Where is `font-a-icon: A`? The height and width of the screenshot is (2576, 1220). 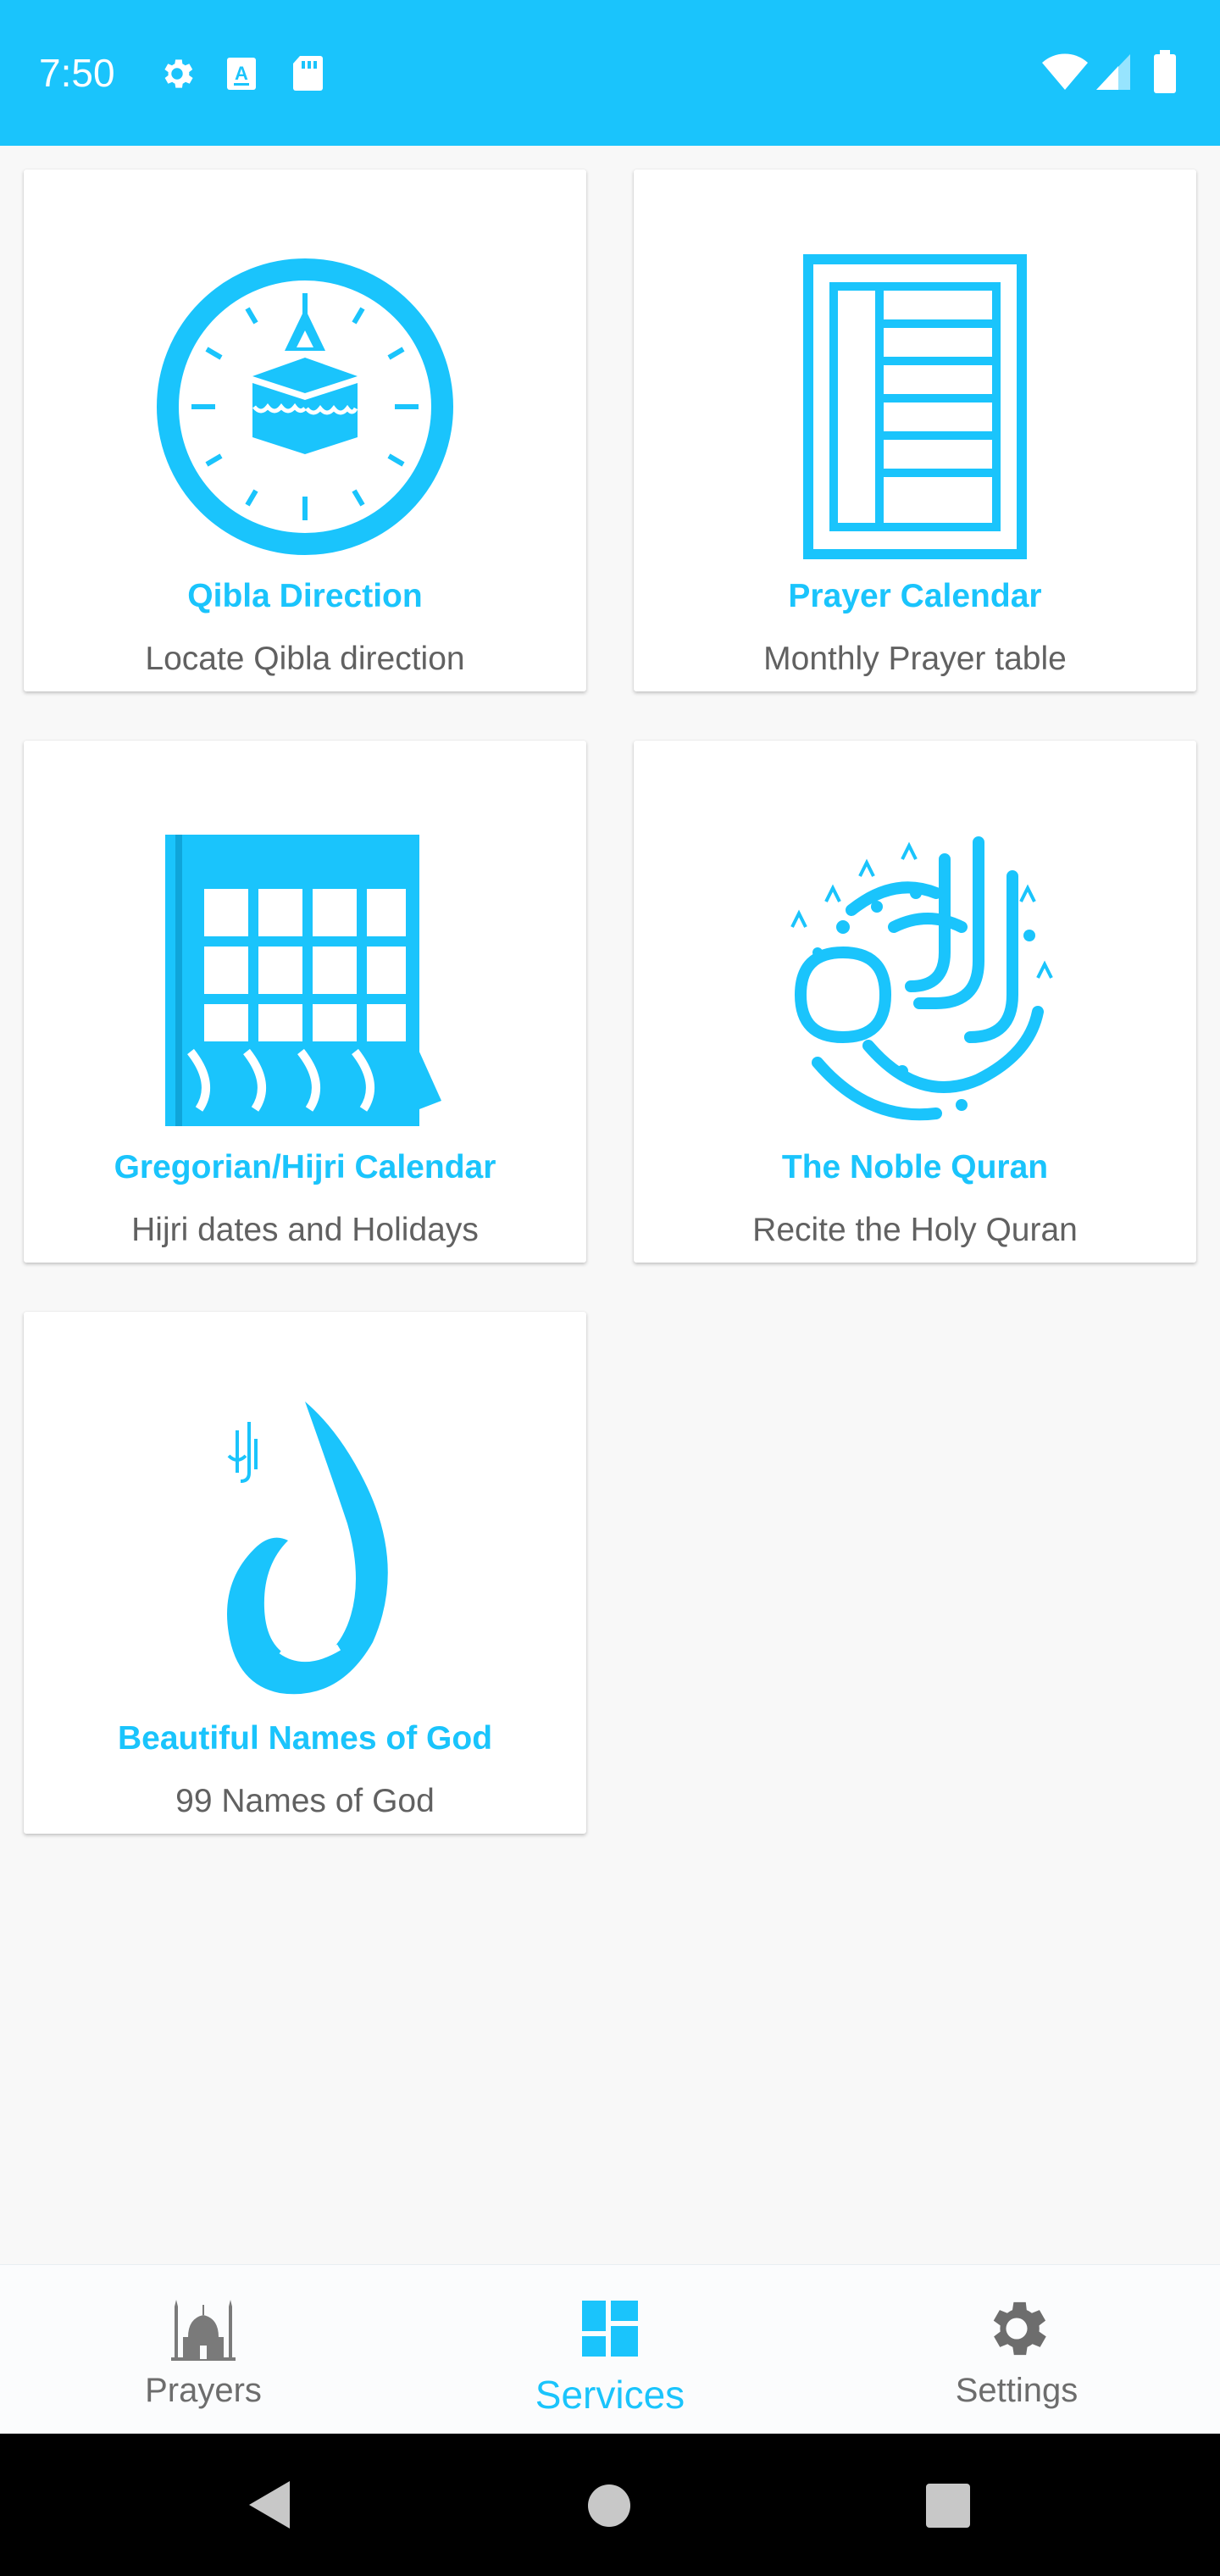
font-a-icon: A is located at coordinates (241, 75).